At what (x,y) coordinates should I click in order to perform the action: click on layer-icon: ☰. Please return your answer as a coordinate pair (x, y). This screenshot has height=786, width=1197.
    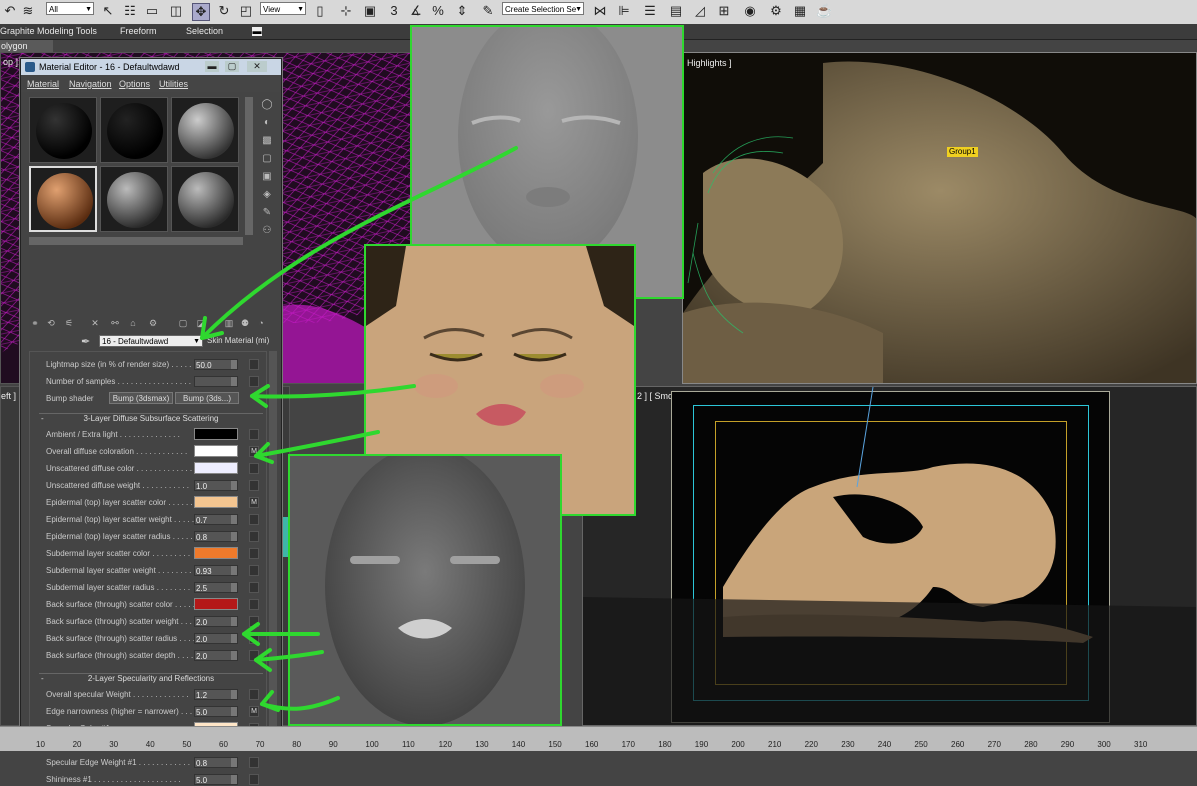
    Looking at the image, I should click on (650, 11).